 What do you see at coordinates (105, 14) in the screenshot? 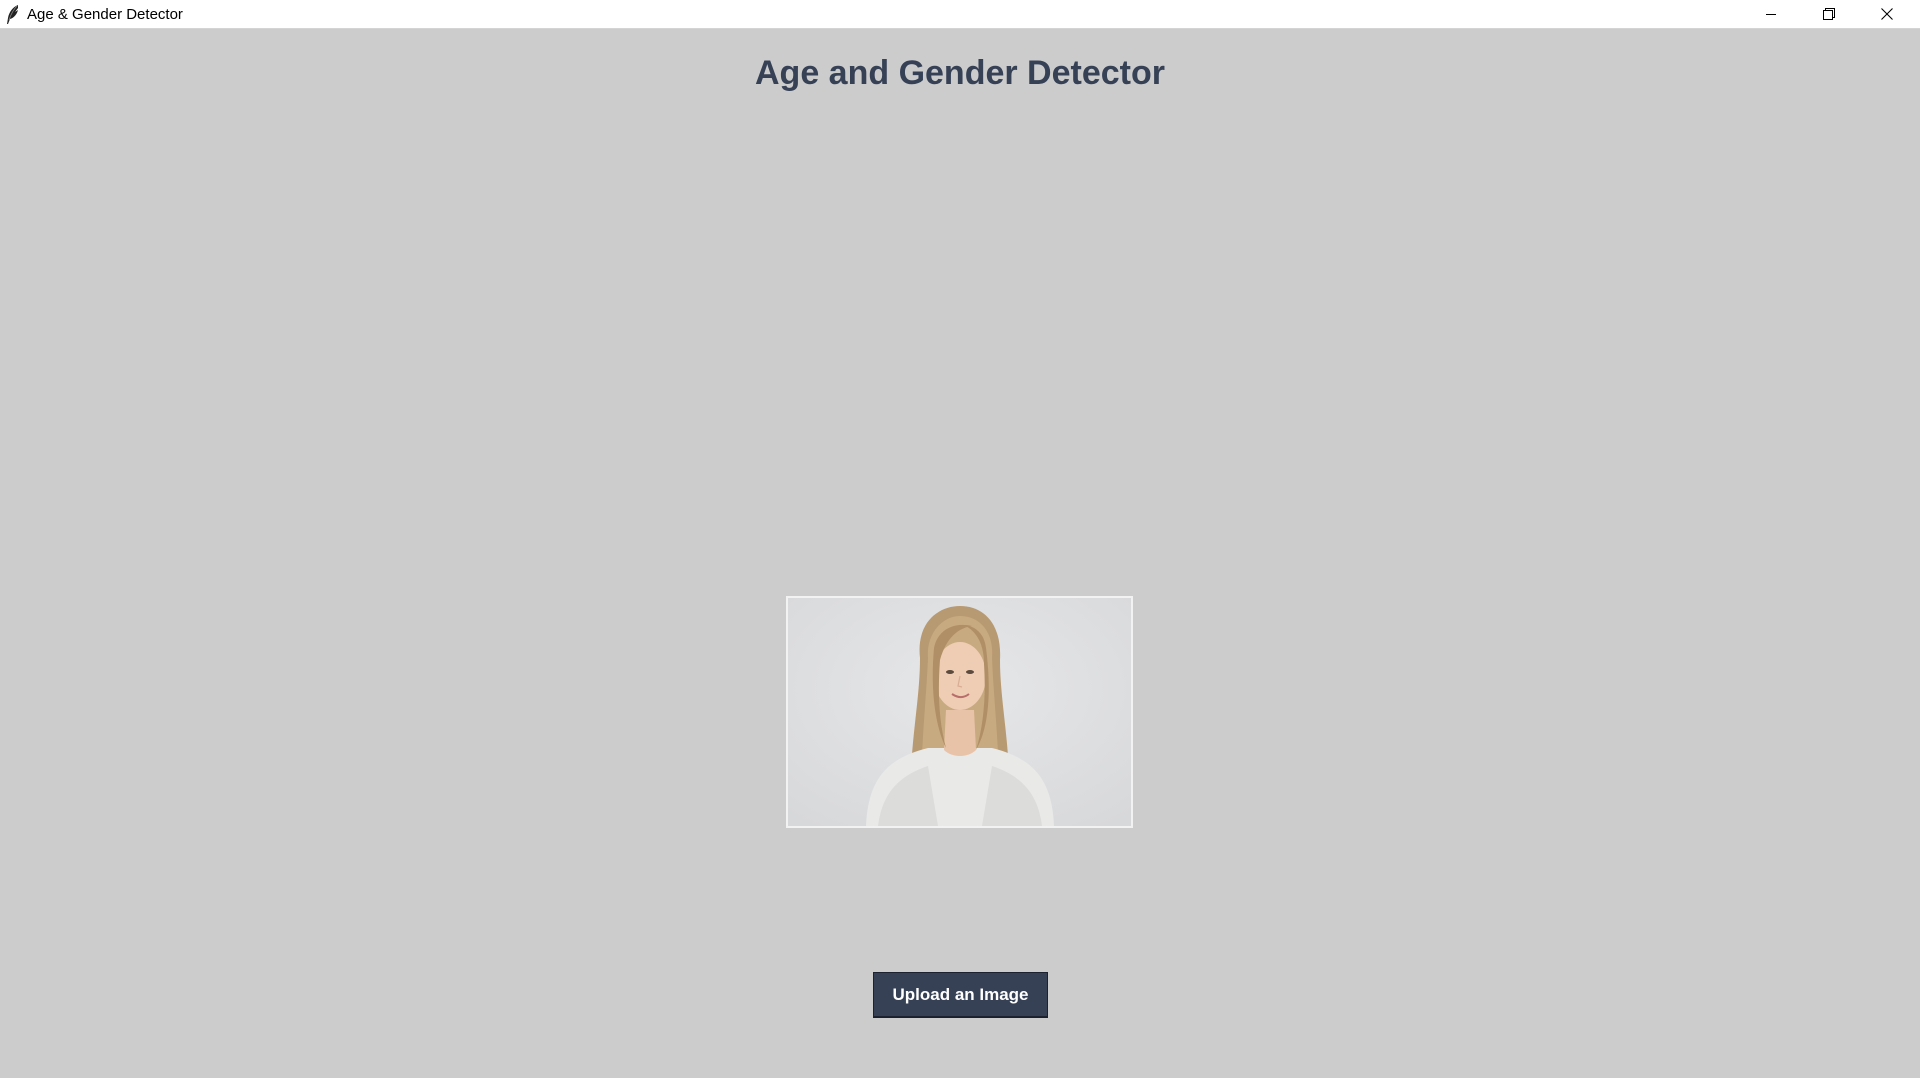
I see `window-title: Age & Gender Detector` at bounding box center [105, 14].